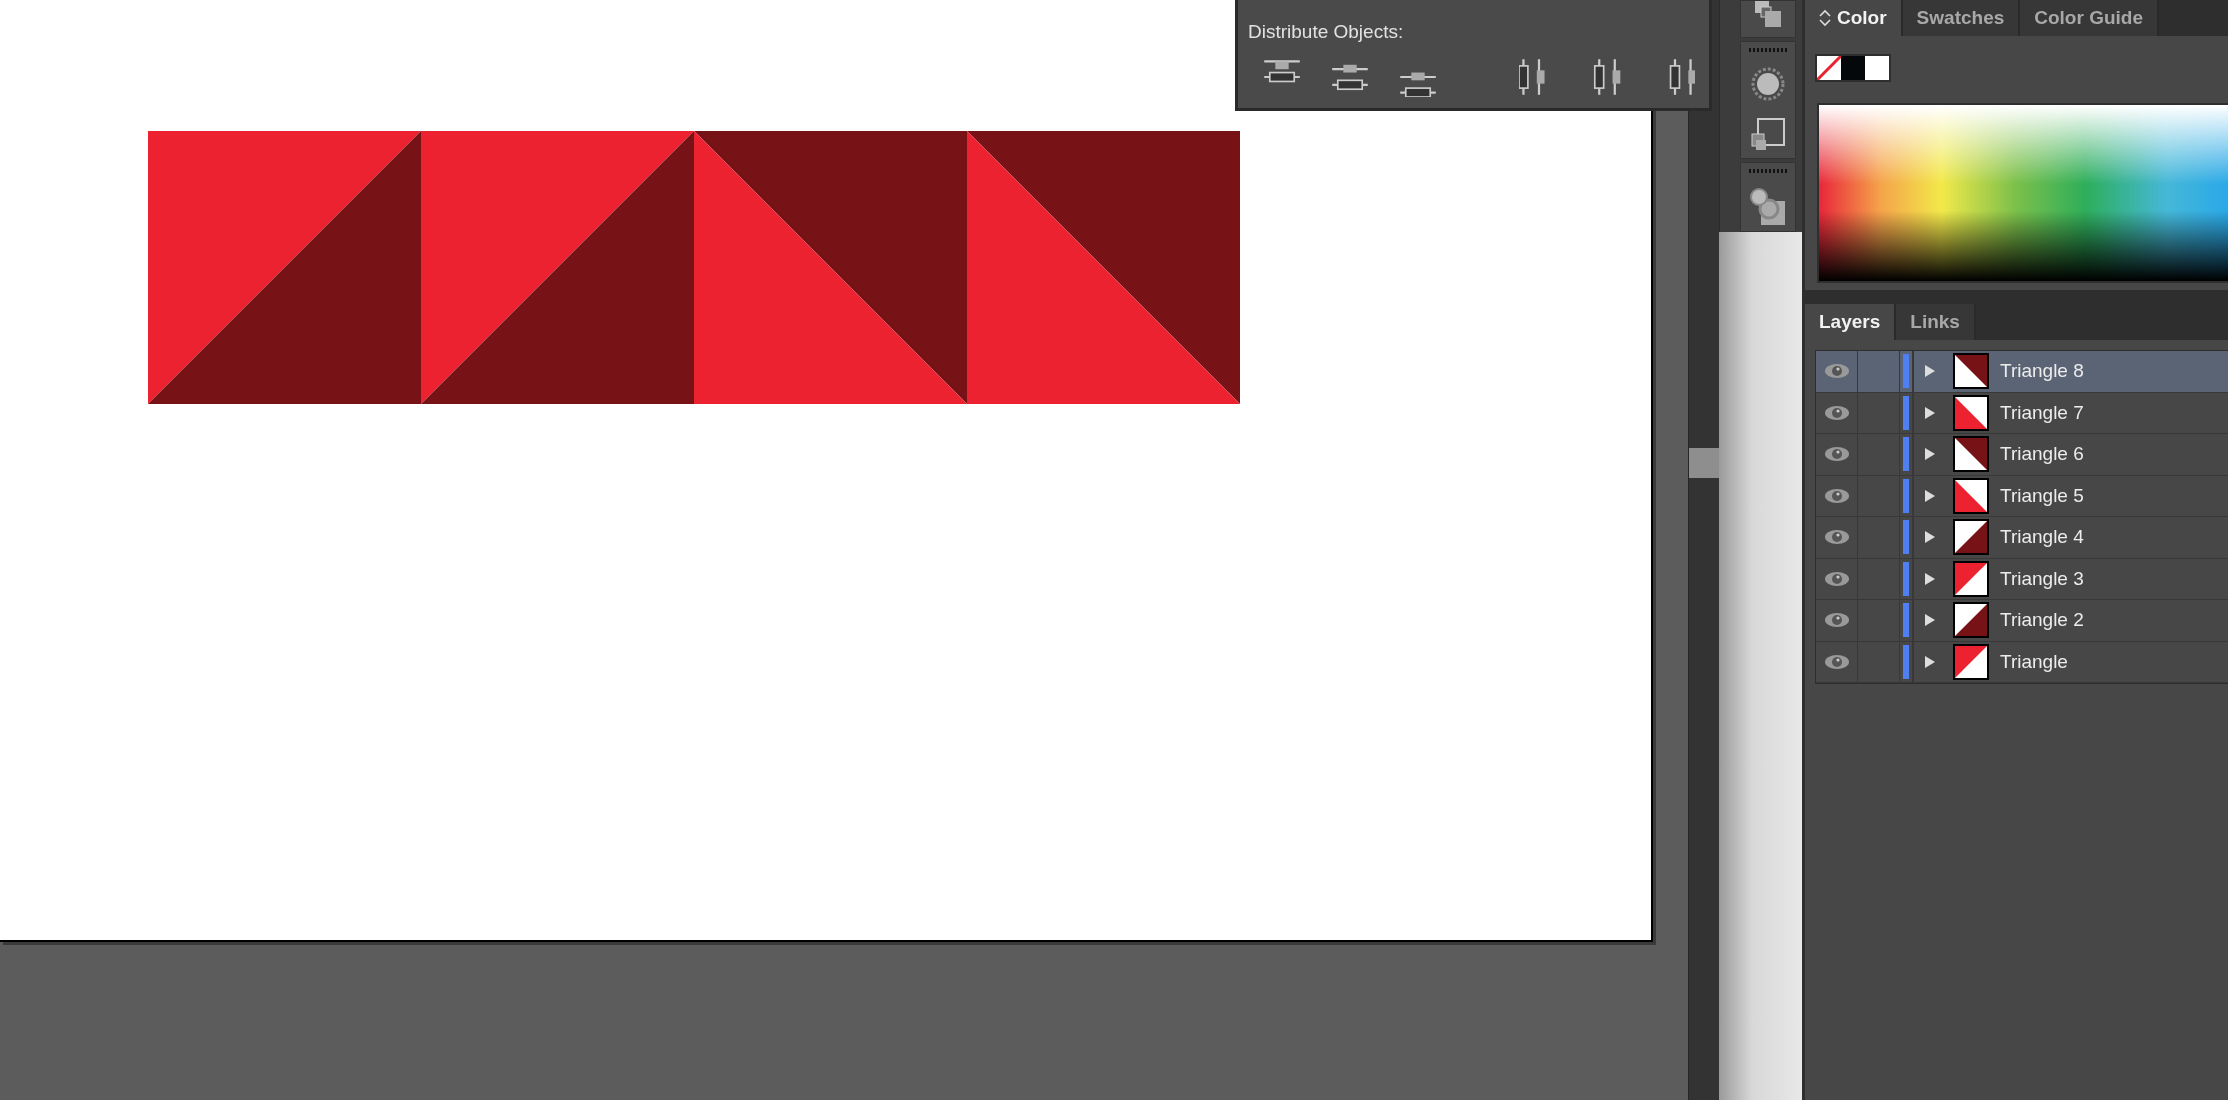  Describe the element at coordinates (1829, 68) in the screenshot. I see `none-swatch` at that location.